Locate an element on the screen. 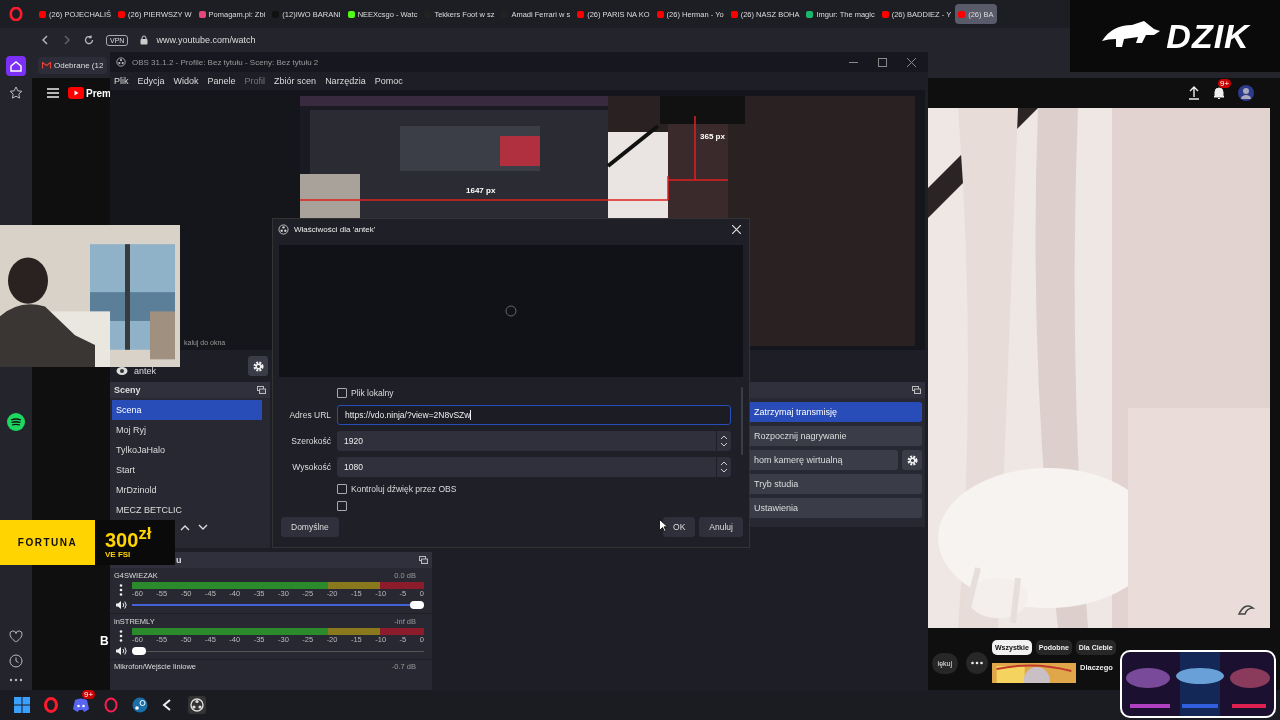 The width and height of the screenshot is (1280, 720). opera-logo-icon is located at coordinates (16, 14).